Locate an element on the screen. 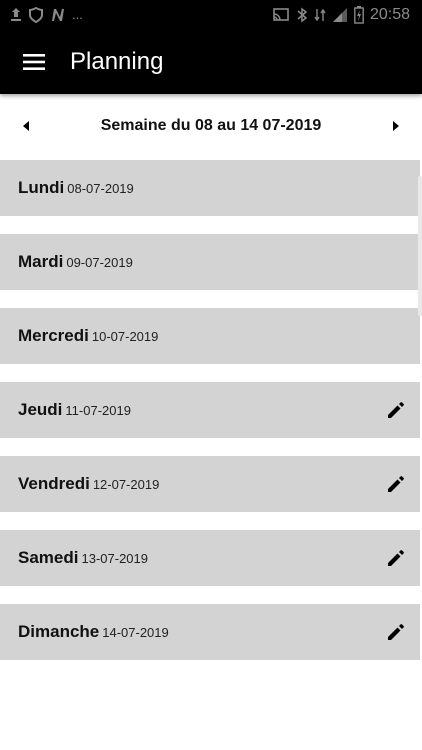 Image resolution: width=422 pixels, height=750 pixels. day-row-vendredi: Vendredi 12-07-2019 is located at coordinates (210, 484).